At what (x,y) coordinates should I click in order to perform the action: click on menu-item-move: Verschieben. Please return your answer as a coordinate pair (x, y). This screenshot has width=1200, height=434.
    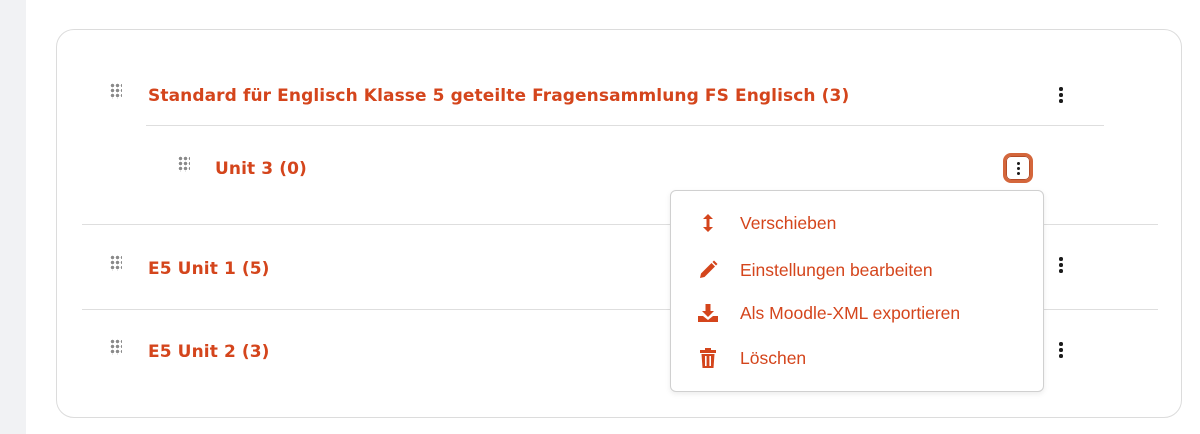
    Looking at the image, I should click on (857, 223).